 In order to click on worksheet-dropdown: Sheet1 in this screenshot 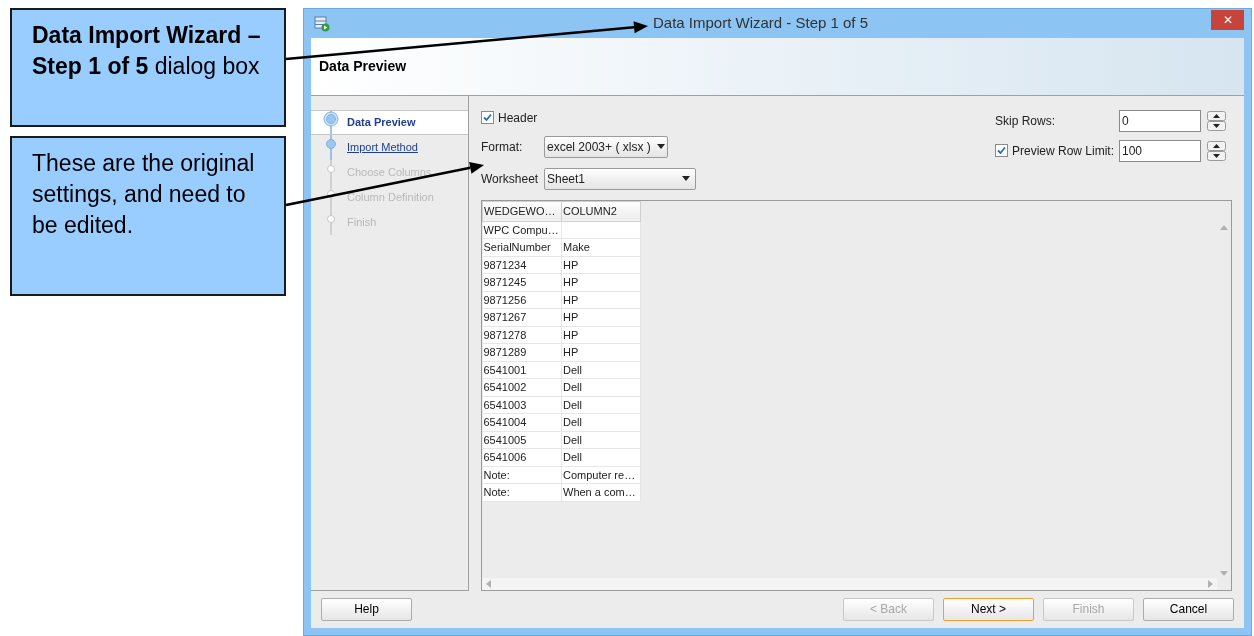, I will do `click(620, 178)`.